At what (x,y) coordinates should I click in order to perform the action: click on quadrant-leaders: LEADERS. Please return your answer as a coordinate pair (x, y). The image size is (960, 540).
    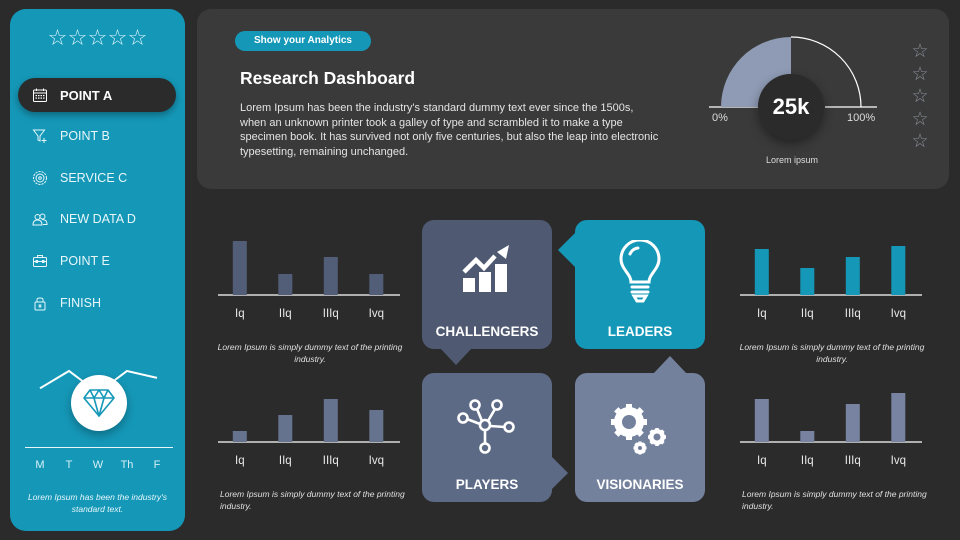
    Looking at the image, I should click on (640, 284).